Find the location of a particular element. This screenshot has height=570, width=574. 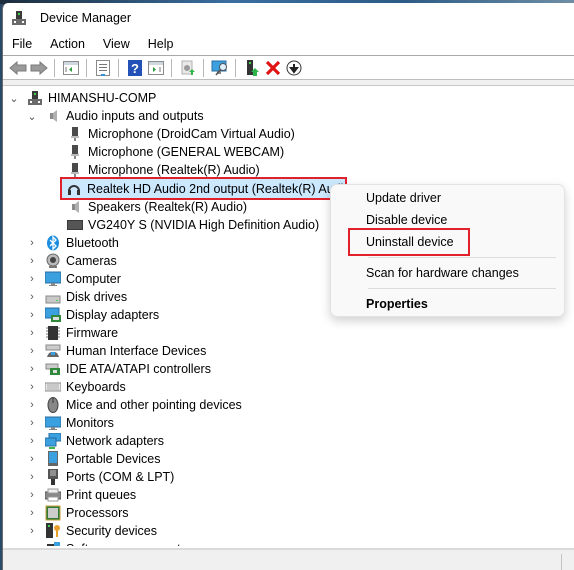

computer-icon is located at coordinates (53, 279).